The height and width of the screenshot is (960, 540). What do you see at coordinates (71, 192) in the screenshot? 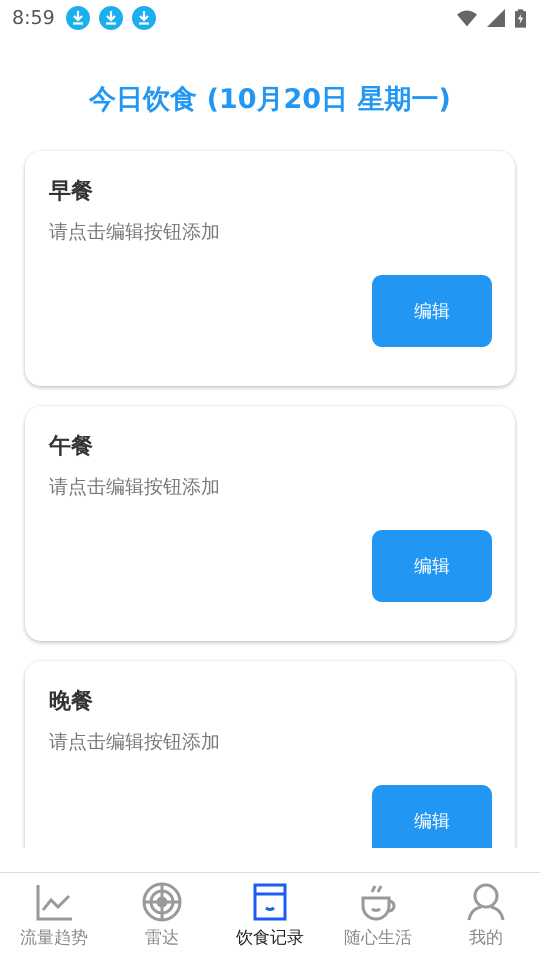
I see `meal-title: 早餐` at bounding box center [71, 192].